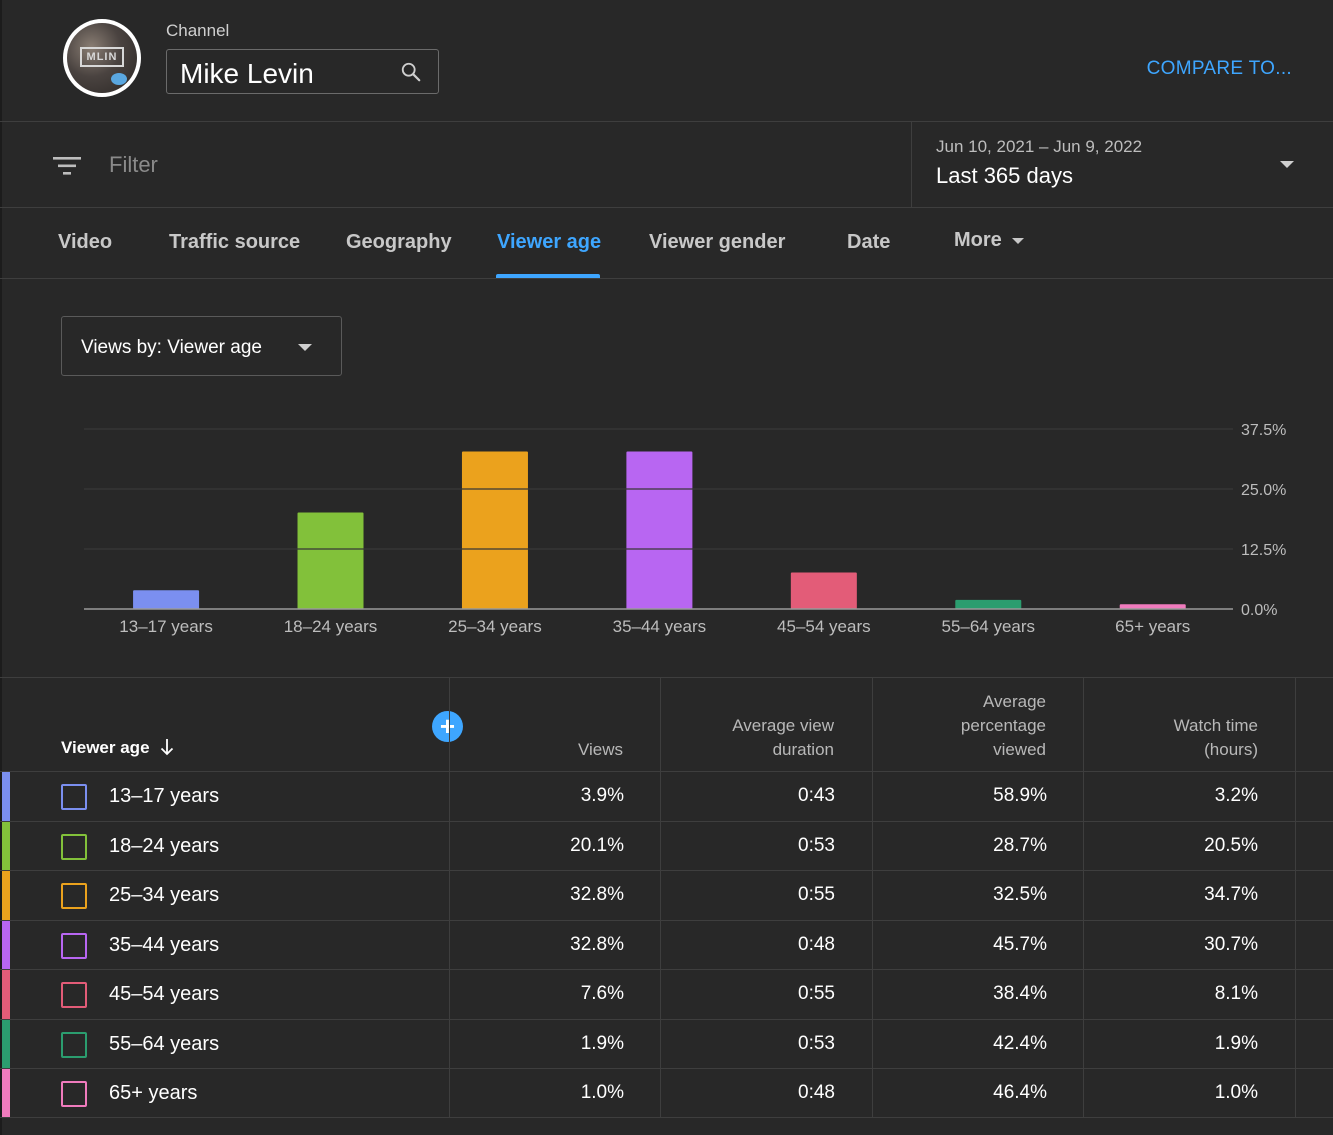 The width and height of the screenshot is (1333, 1135). What do you see at coordinates (153, 1093) in the screenshot?
I see `row-age-label: 65+ years` at bounding box center [153, 1093].